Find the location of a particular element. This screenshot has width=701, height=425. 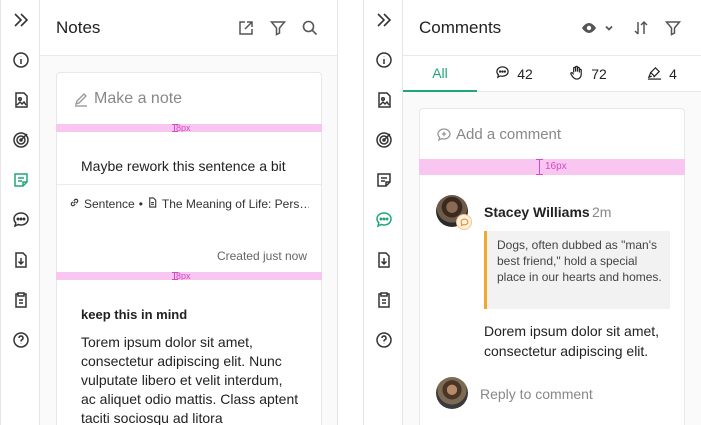

link-icon is located at coordinates (74, 204).